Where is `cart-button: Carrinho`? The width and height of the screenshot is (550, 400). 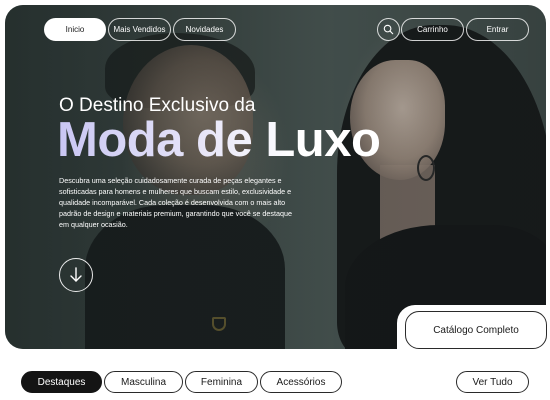 cart-button: Carrinho is located at coordinates (432, 29).